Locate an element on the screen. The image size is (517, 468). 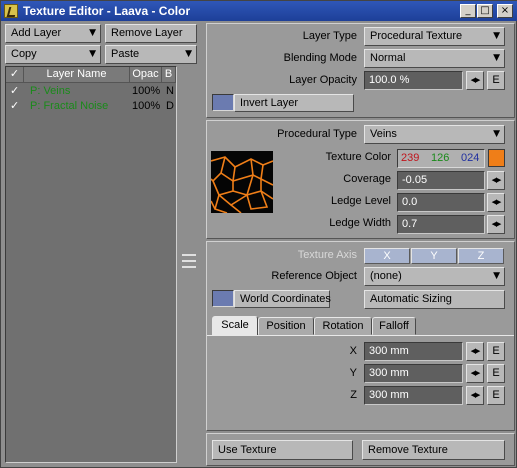
ledge-width-stepper-icon: ◀▶ is located at coordinates (496, 224).